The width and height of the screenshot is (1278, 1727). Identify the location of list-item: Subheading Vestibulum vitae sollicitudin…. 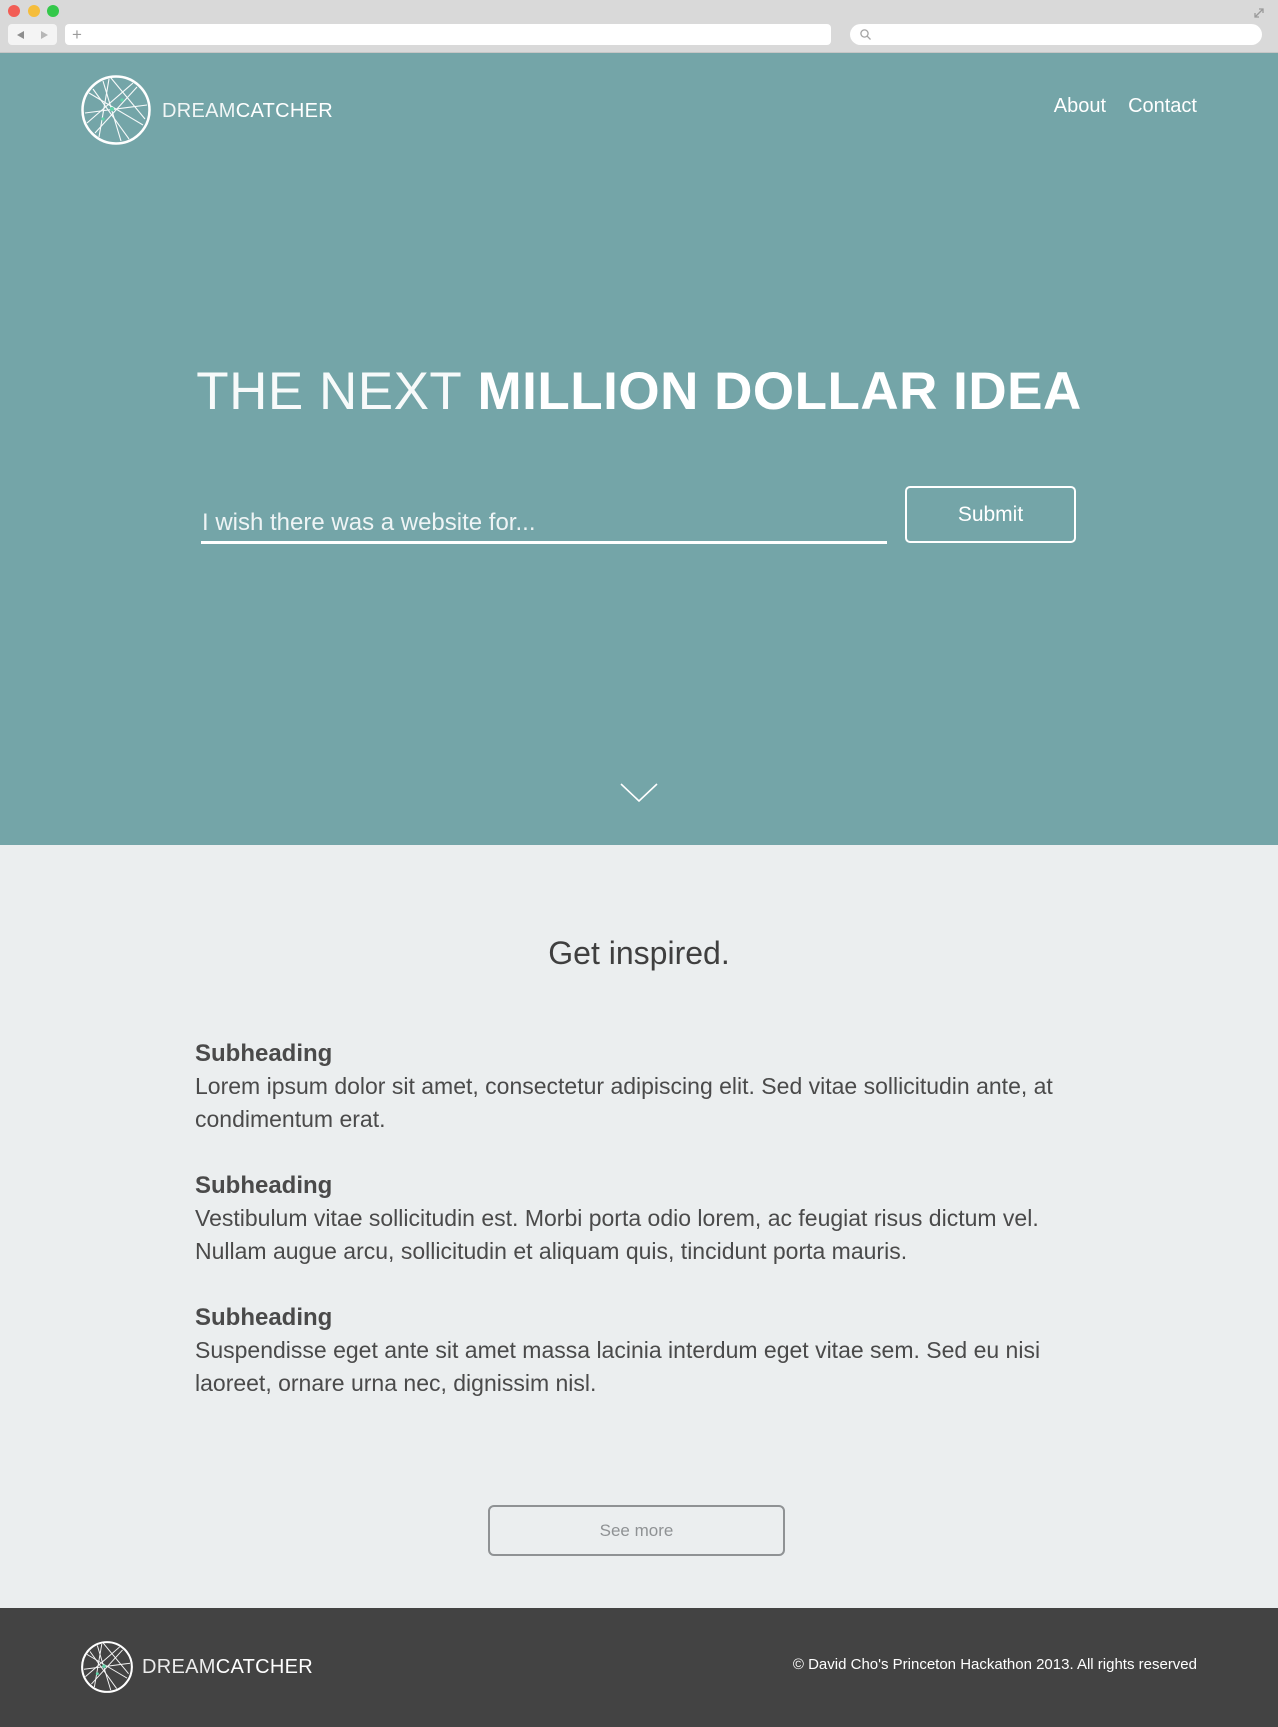
(635, 1218).